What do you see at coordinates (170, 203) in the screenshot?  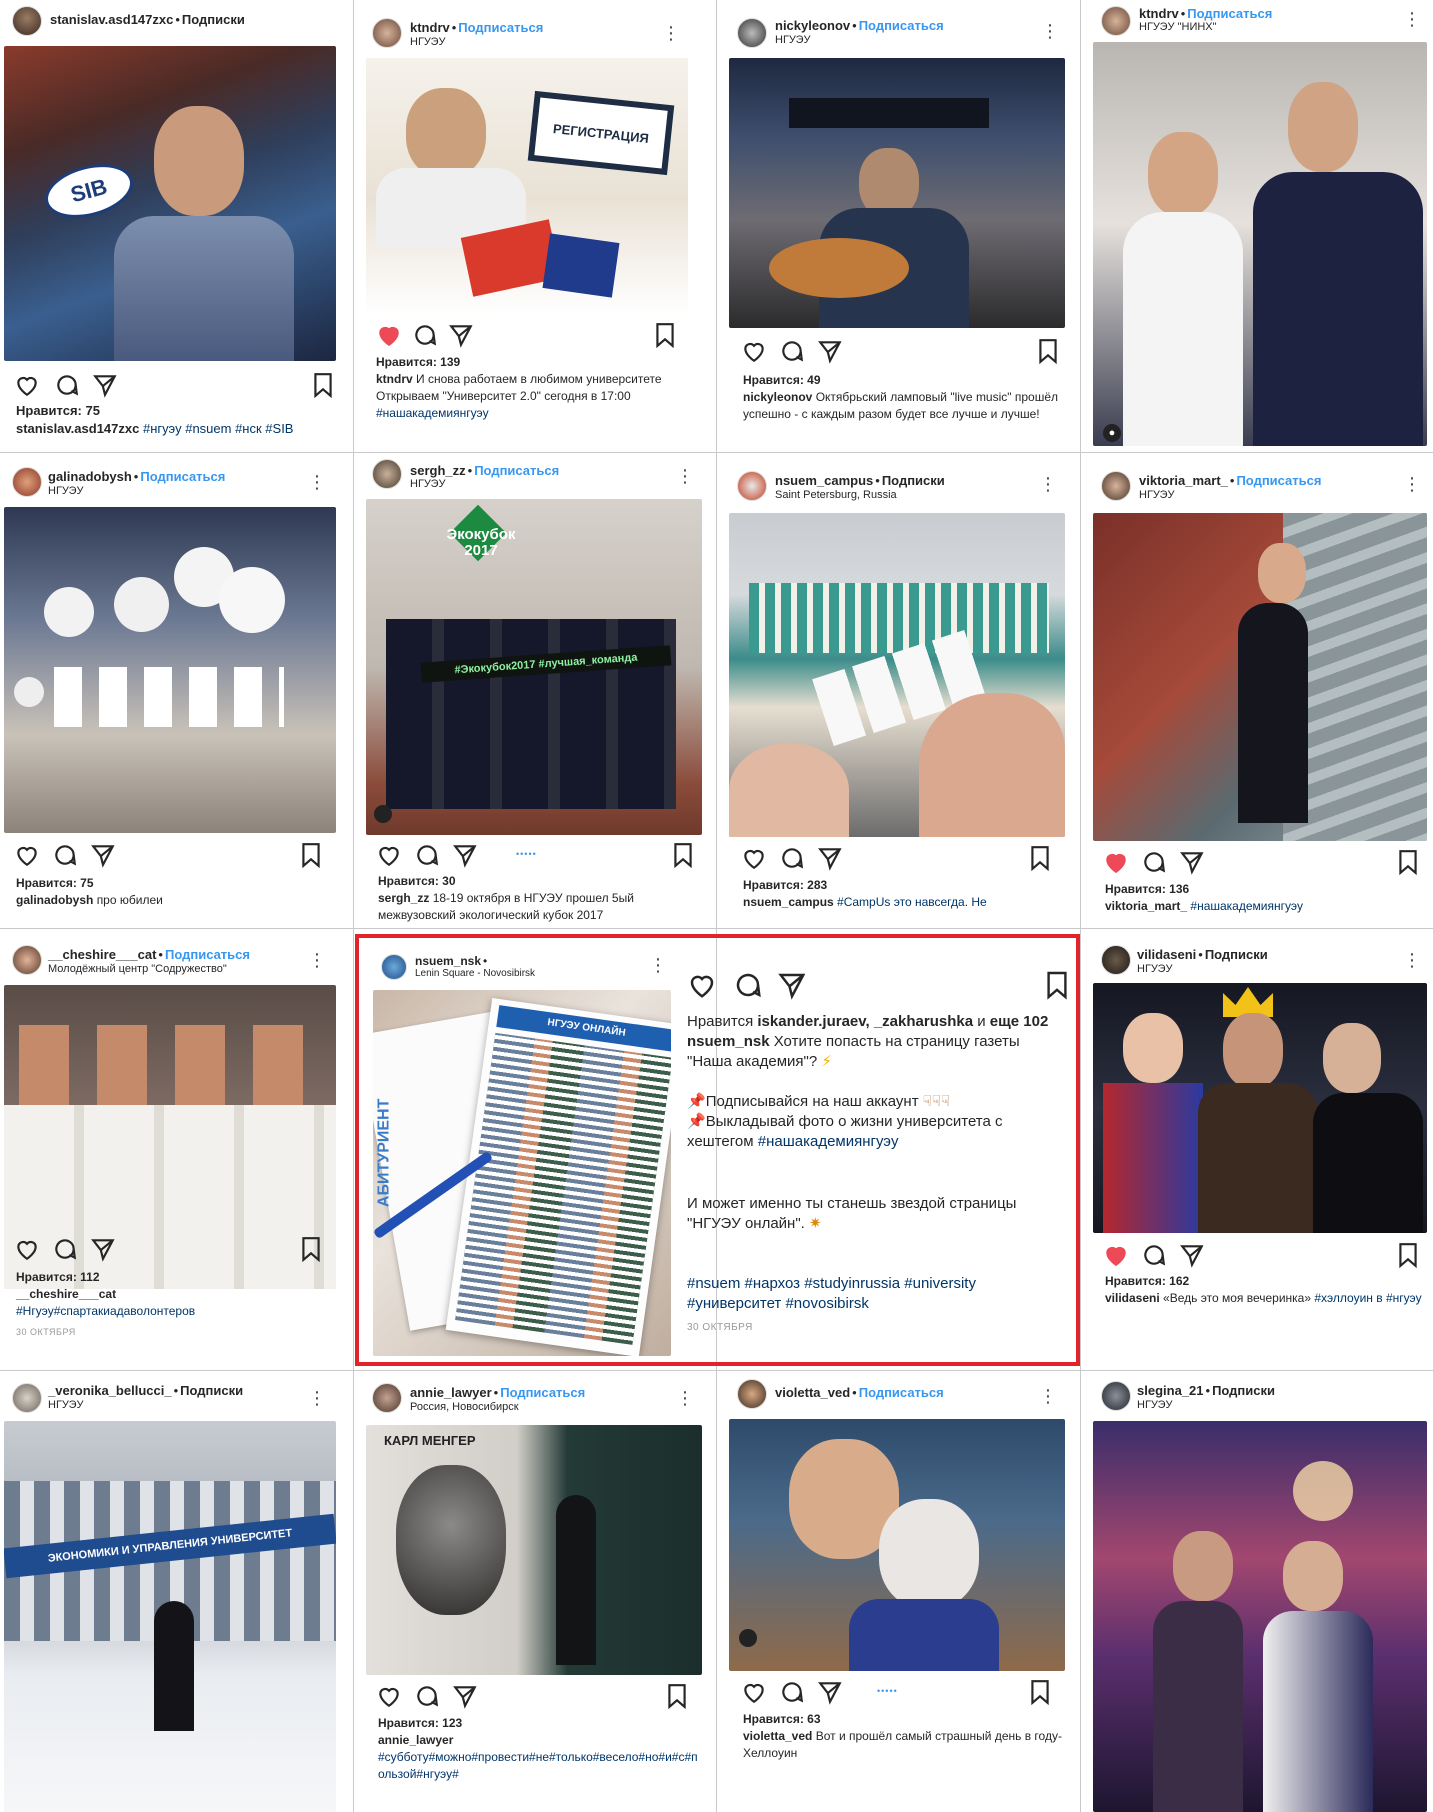 I see `post-photo: SIB` at bounding box center [170, 203].